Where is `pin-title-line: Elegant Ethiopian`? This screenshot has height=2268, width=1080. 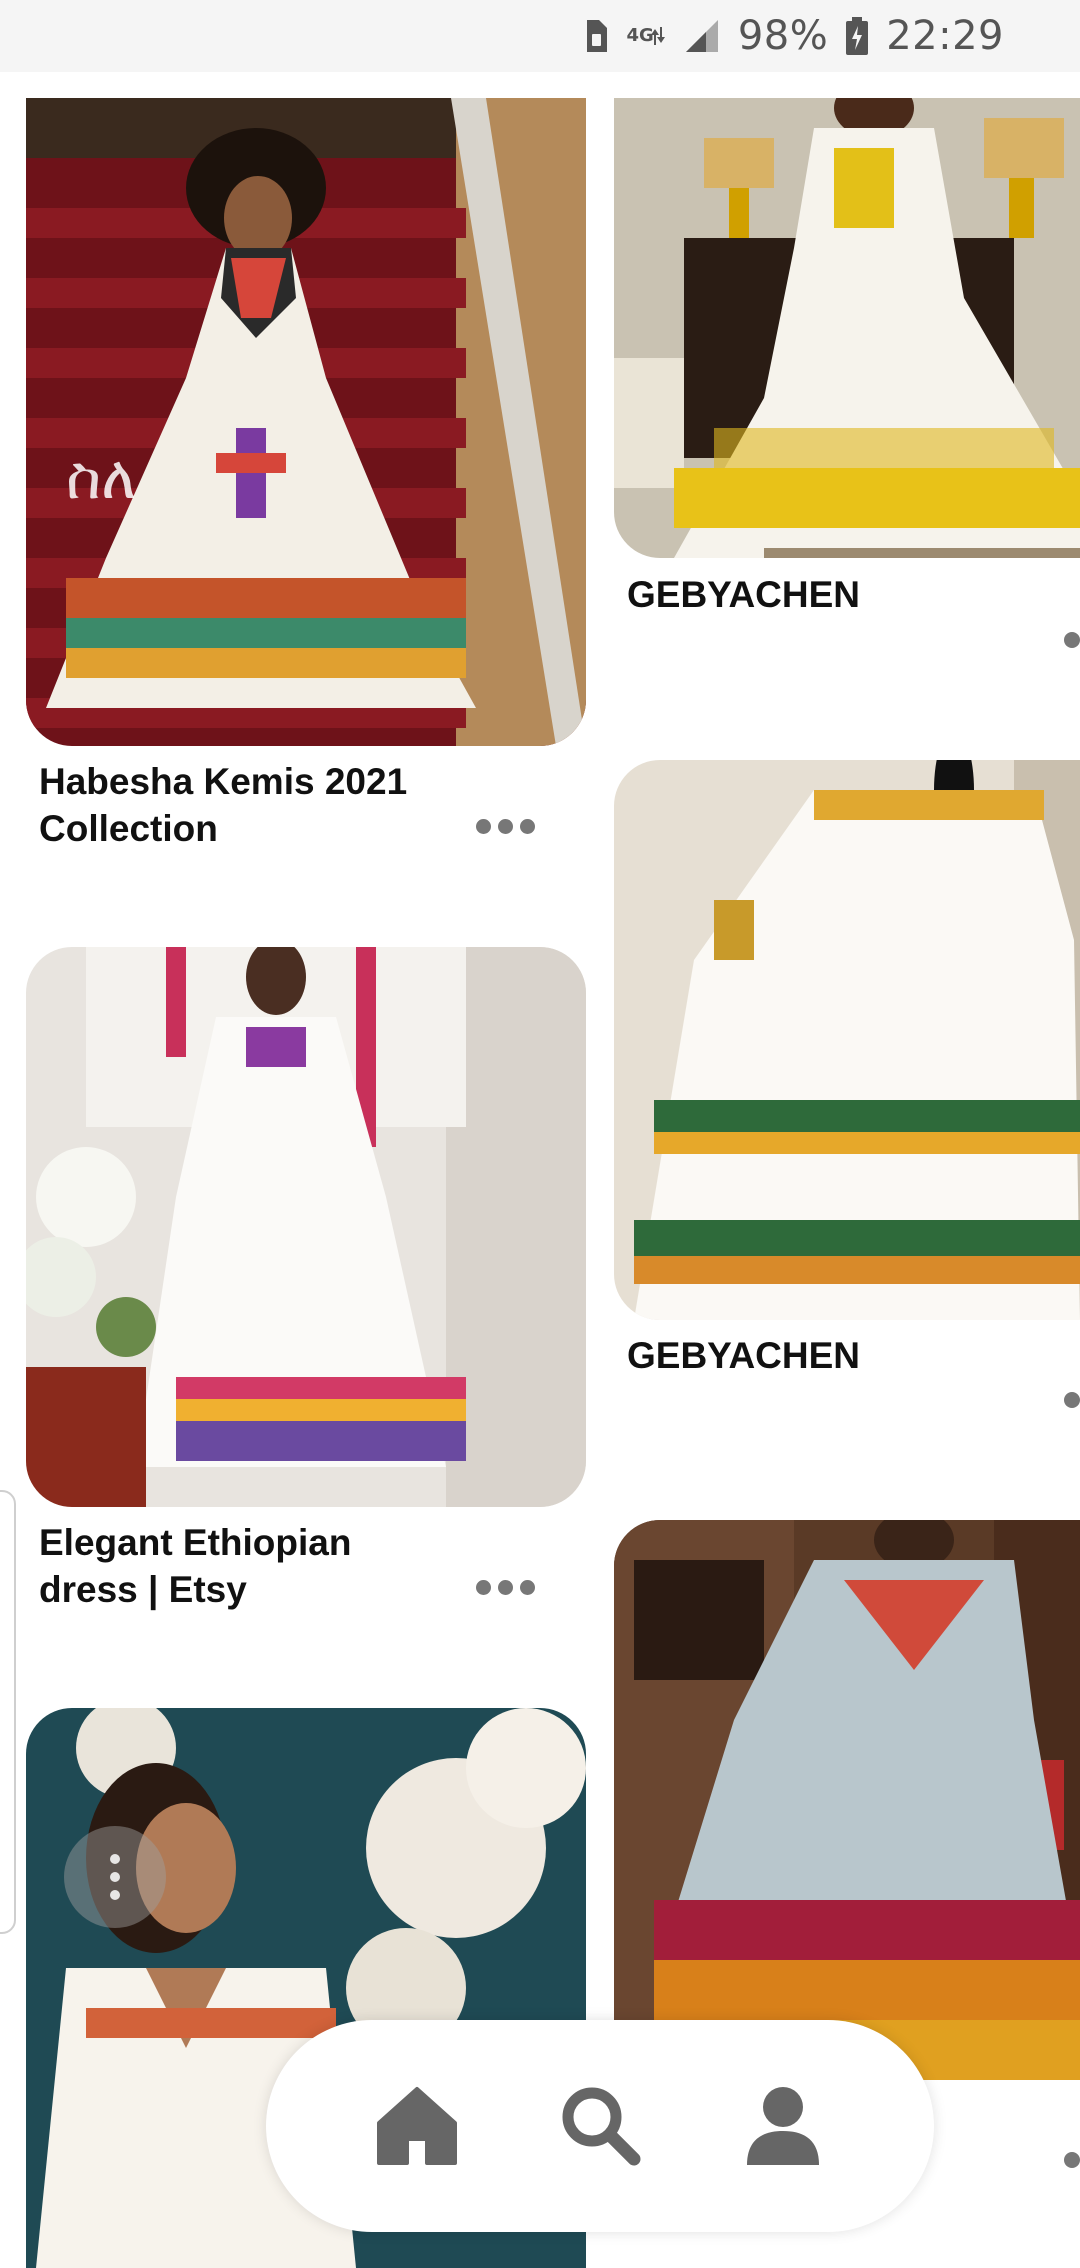
pin-title-line: Elegant Ethiopian is located at coordinates (195, 1542).